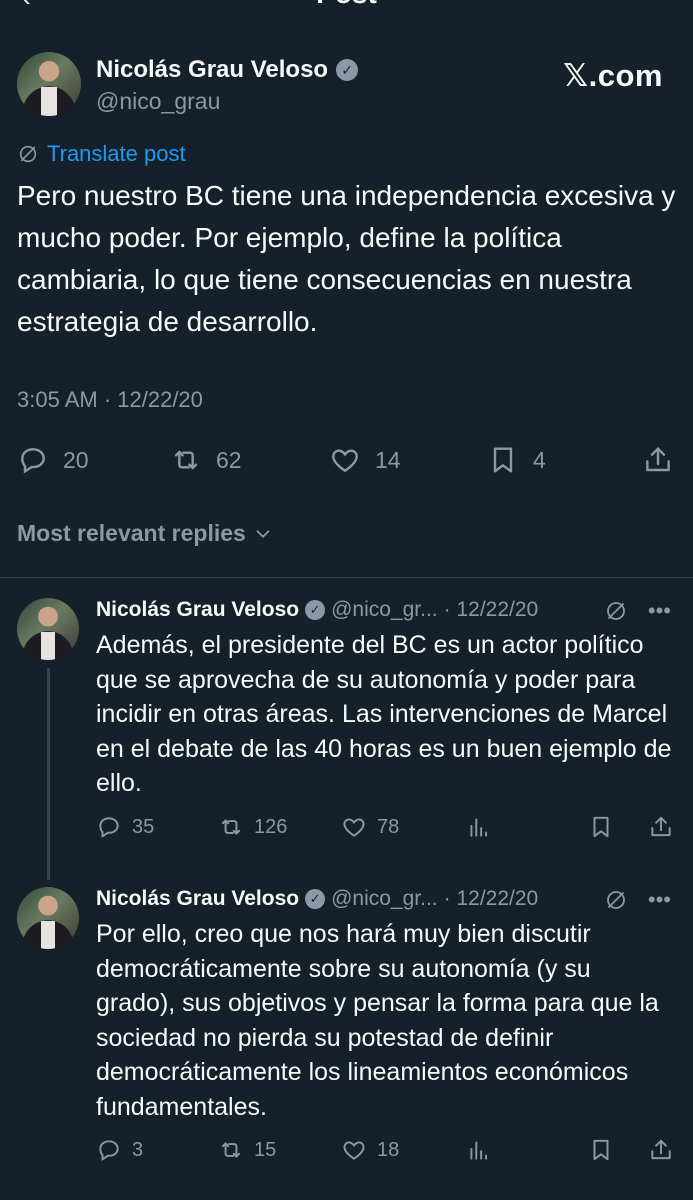  I want to click on like-button: 14, so click(365, 460).